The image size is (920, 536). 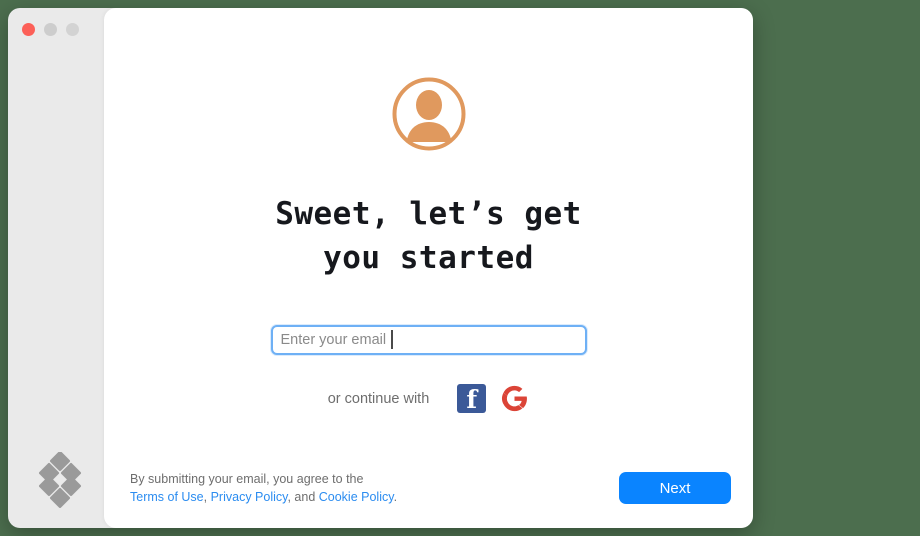 What do you see at coordinates (72, 29) in the screenshot?
I see `window-maximize-button` at bounding box center [72, 29].